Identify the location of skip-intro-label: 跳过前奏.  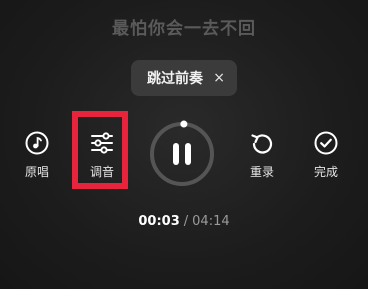
(175, 78).